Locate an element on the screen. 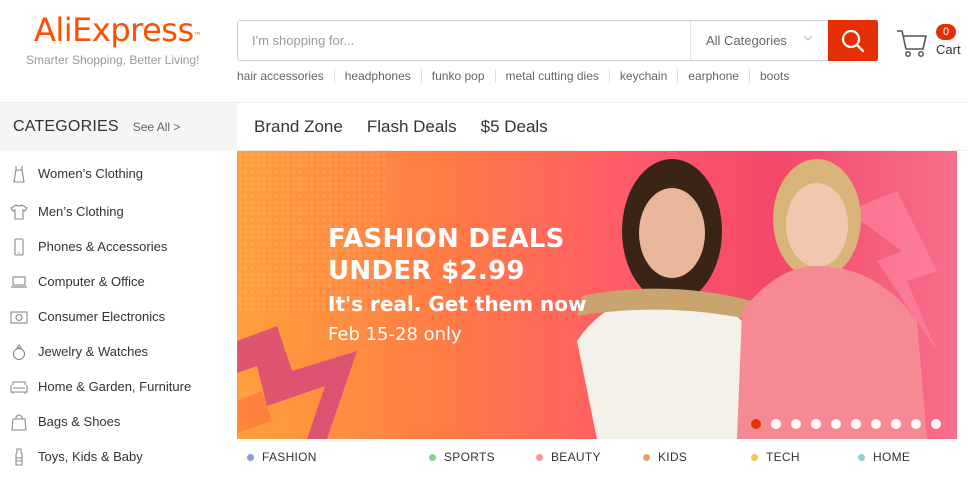 Image resolution: width=968 pixels, height=477 pixels. banner-line-3: It's real. Get them now is located at coordinates (457, 304).